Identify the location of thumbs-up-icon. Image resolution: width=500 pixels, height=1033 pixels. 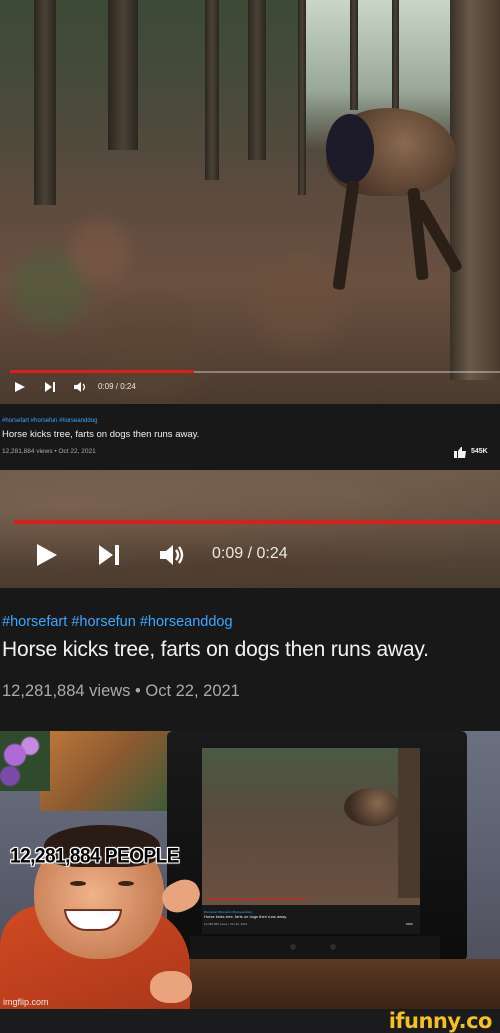
(460, 452).